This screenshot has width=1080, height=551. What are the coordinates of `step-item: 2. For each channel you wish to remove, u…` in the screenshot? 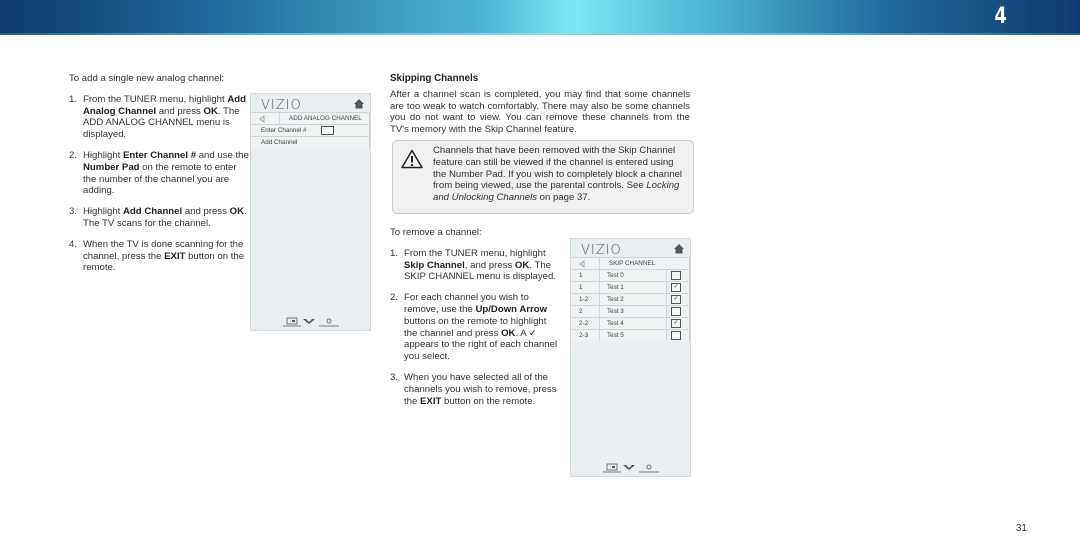 It's located at (474, 327).